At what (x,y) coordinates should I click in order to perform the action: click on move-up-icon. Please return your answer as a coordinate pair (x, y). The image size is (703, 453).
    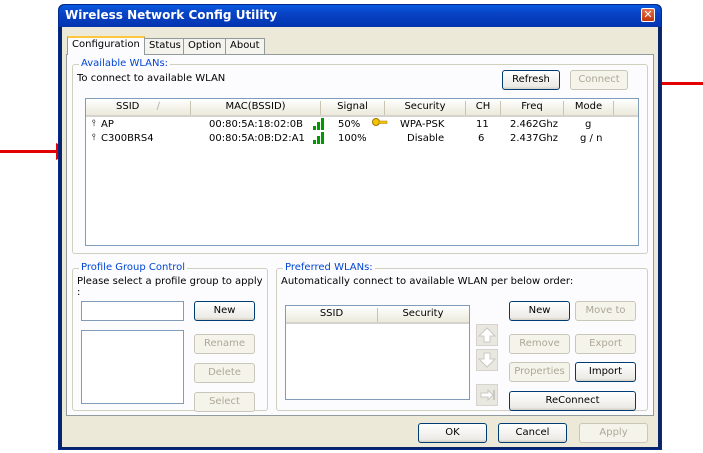
    Looking at the image, I should click on (487, 335).